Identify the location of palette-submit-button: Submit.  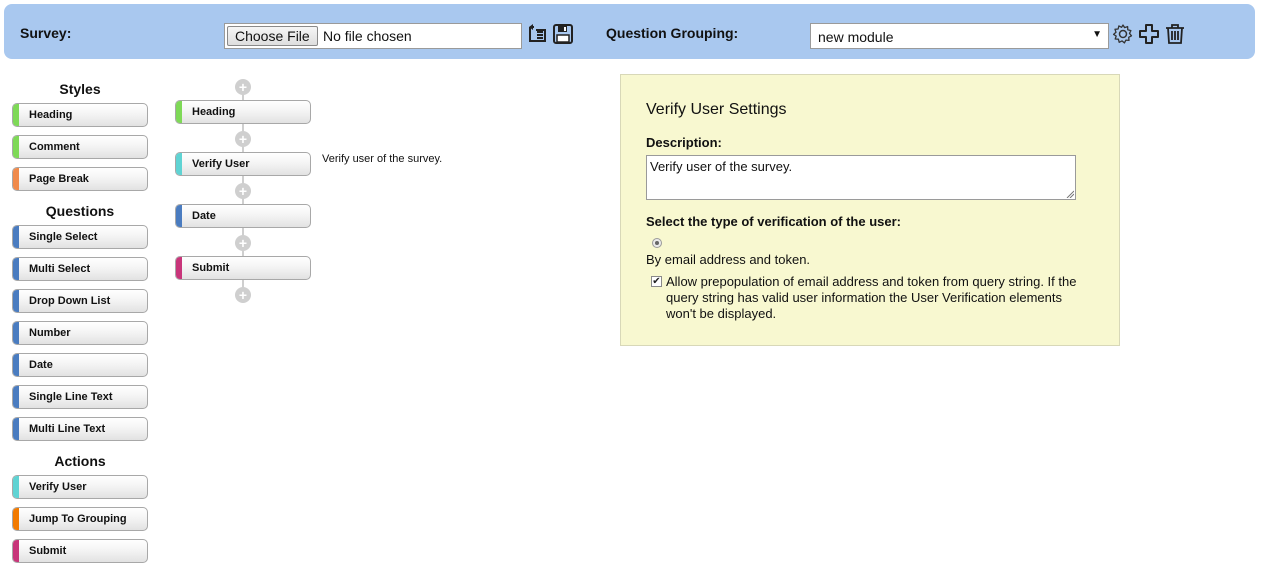
(80, 551).